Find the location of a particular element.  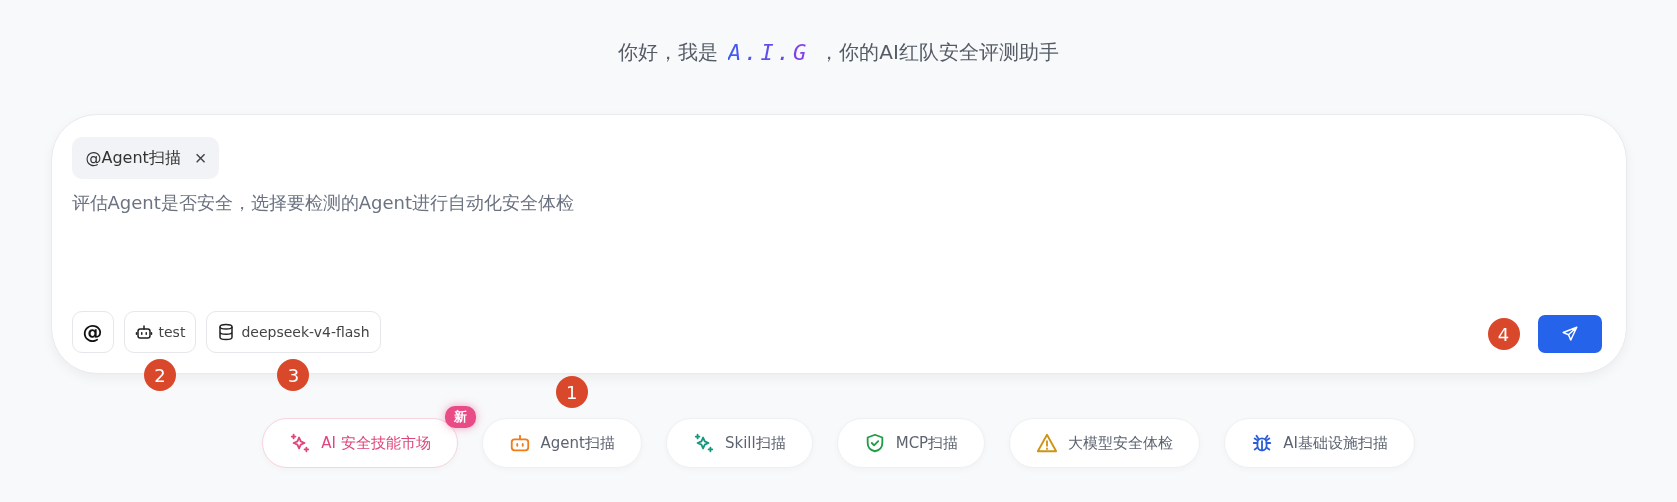

agent-select-button: test is located at coordinates (160, 332).